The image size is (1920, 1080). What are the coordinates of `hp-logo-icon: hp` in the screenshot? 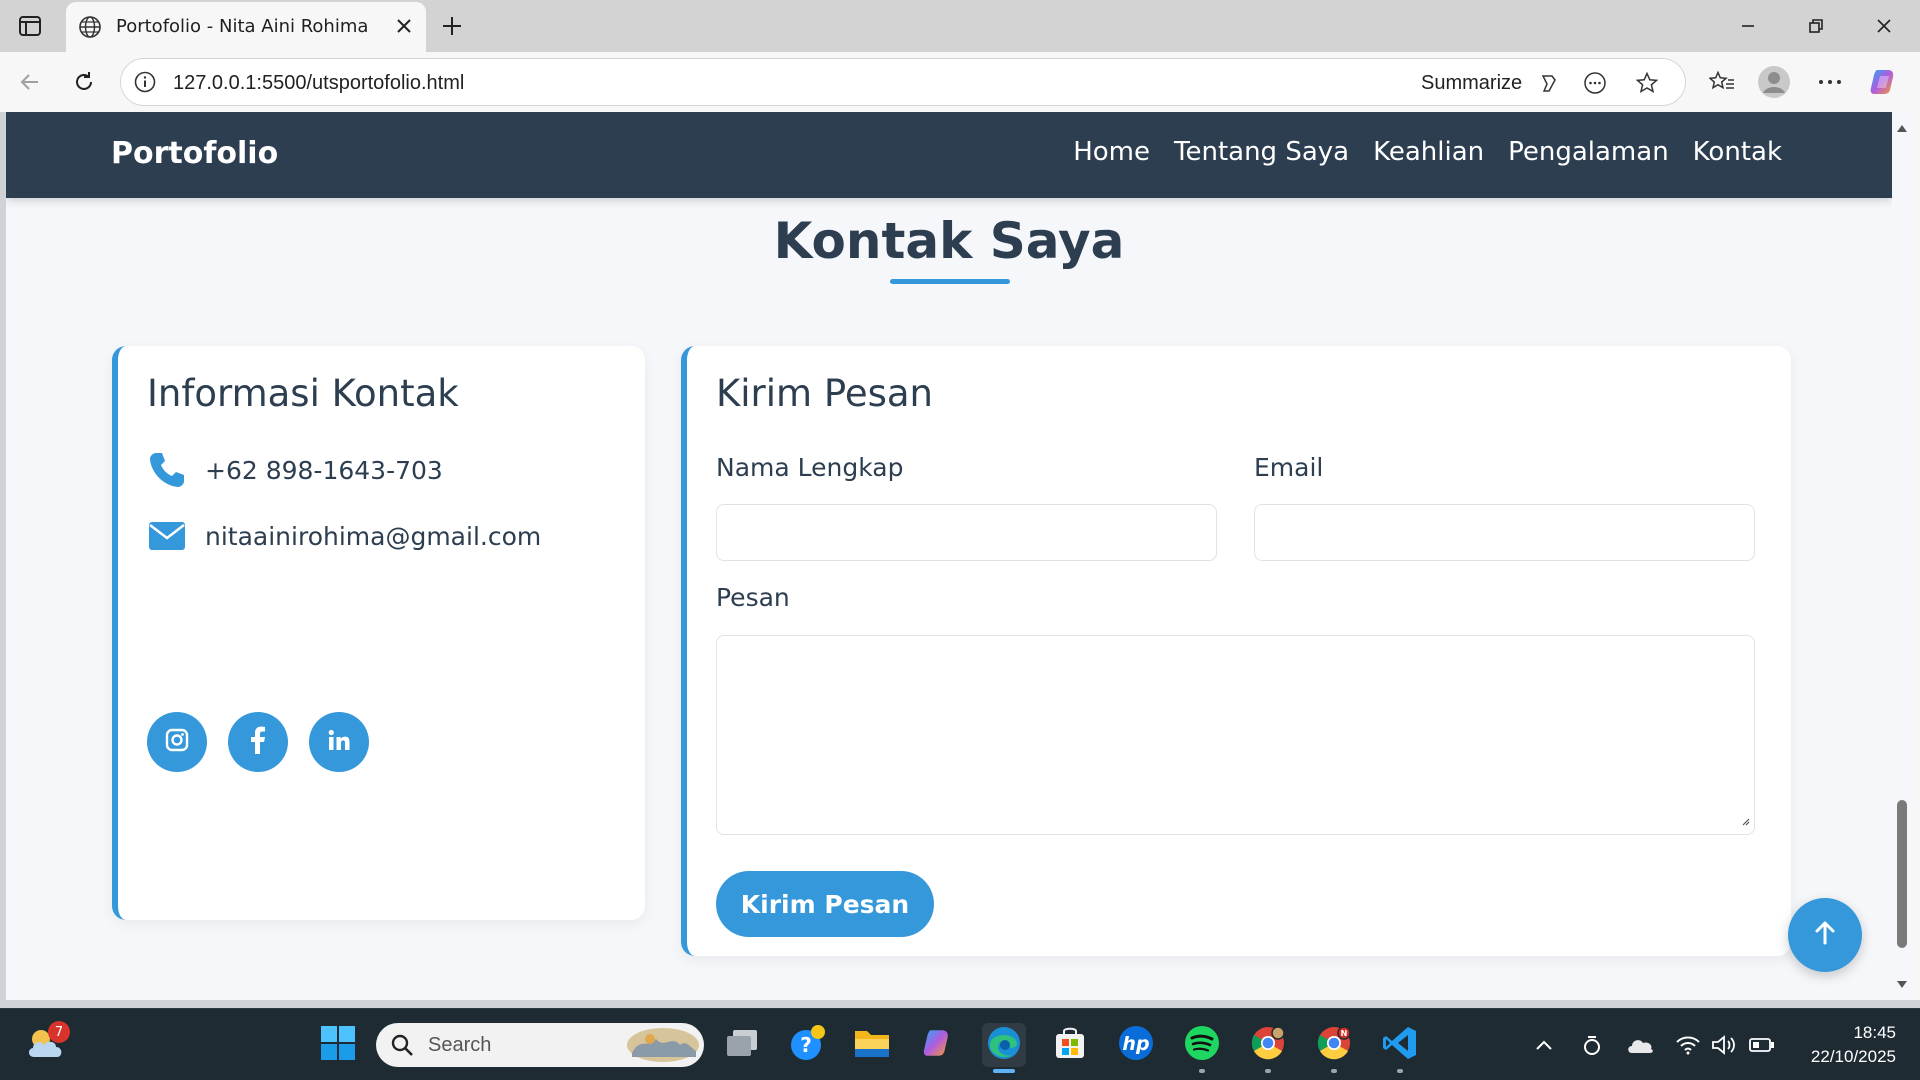 It's located at (1136, 1045).